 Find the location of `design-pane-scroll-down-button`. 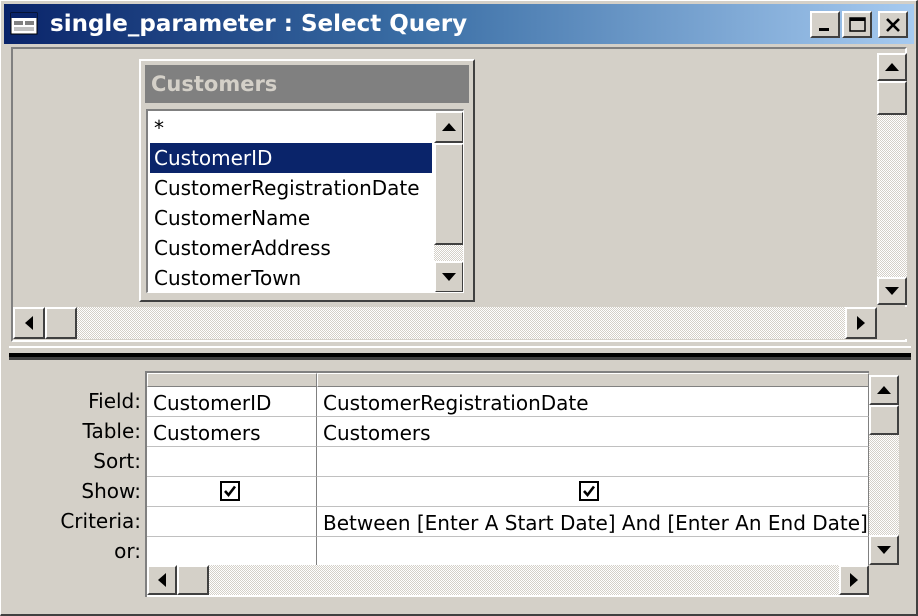

design-pane-scroll-down-button is located at coordinates (892, 291).